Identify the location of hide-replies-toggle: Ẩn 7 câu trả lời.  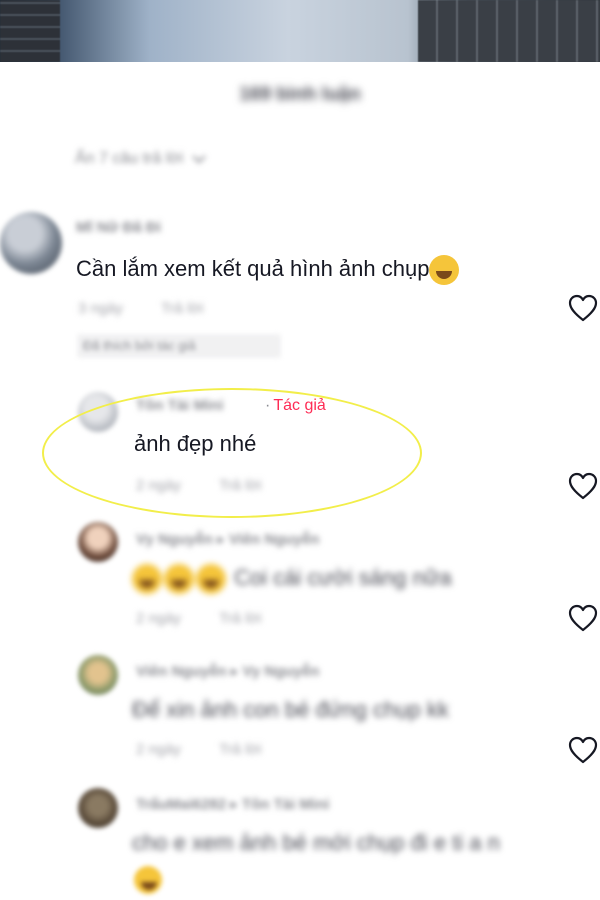
(140, 159).